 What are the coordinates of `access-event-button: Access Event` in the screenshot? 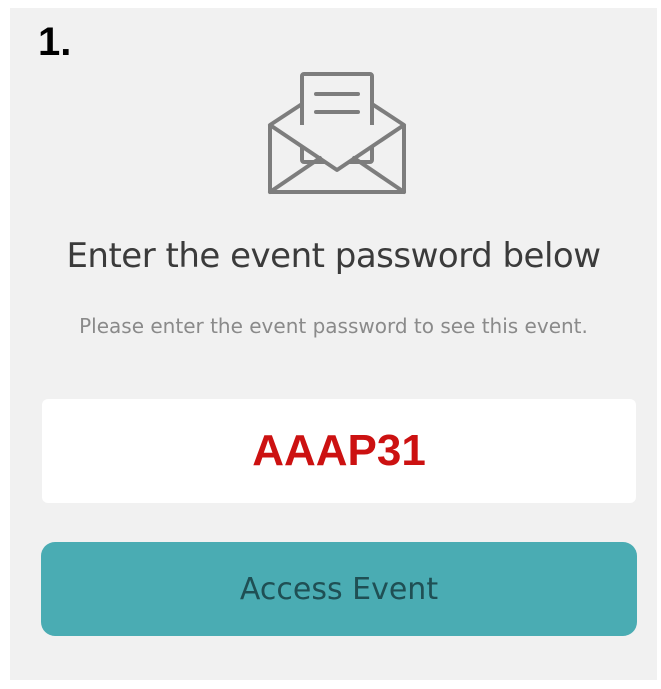 It's located at (339, 589).